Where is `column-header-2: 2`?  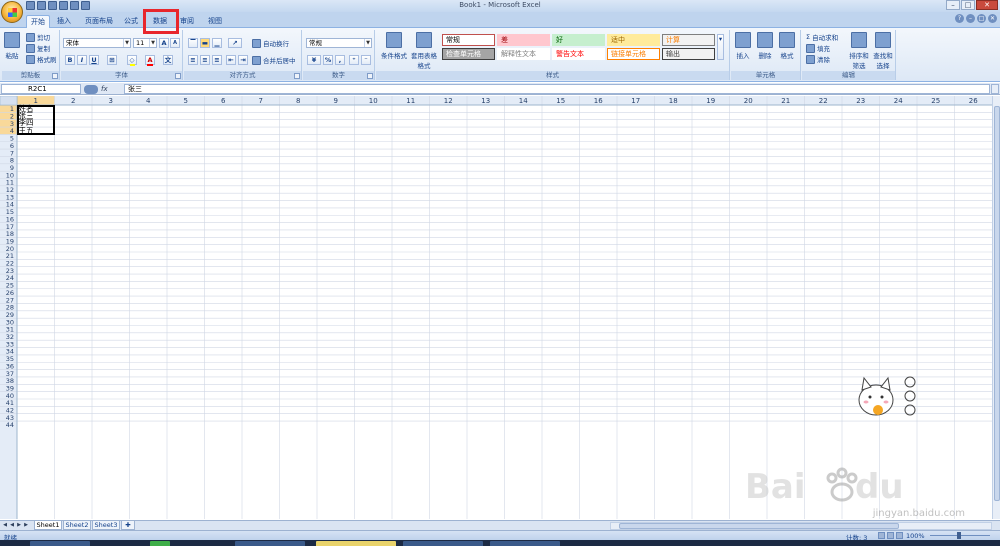 column-header-2: 2 is located at coordinates (73, 101).